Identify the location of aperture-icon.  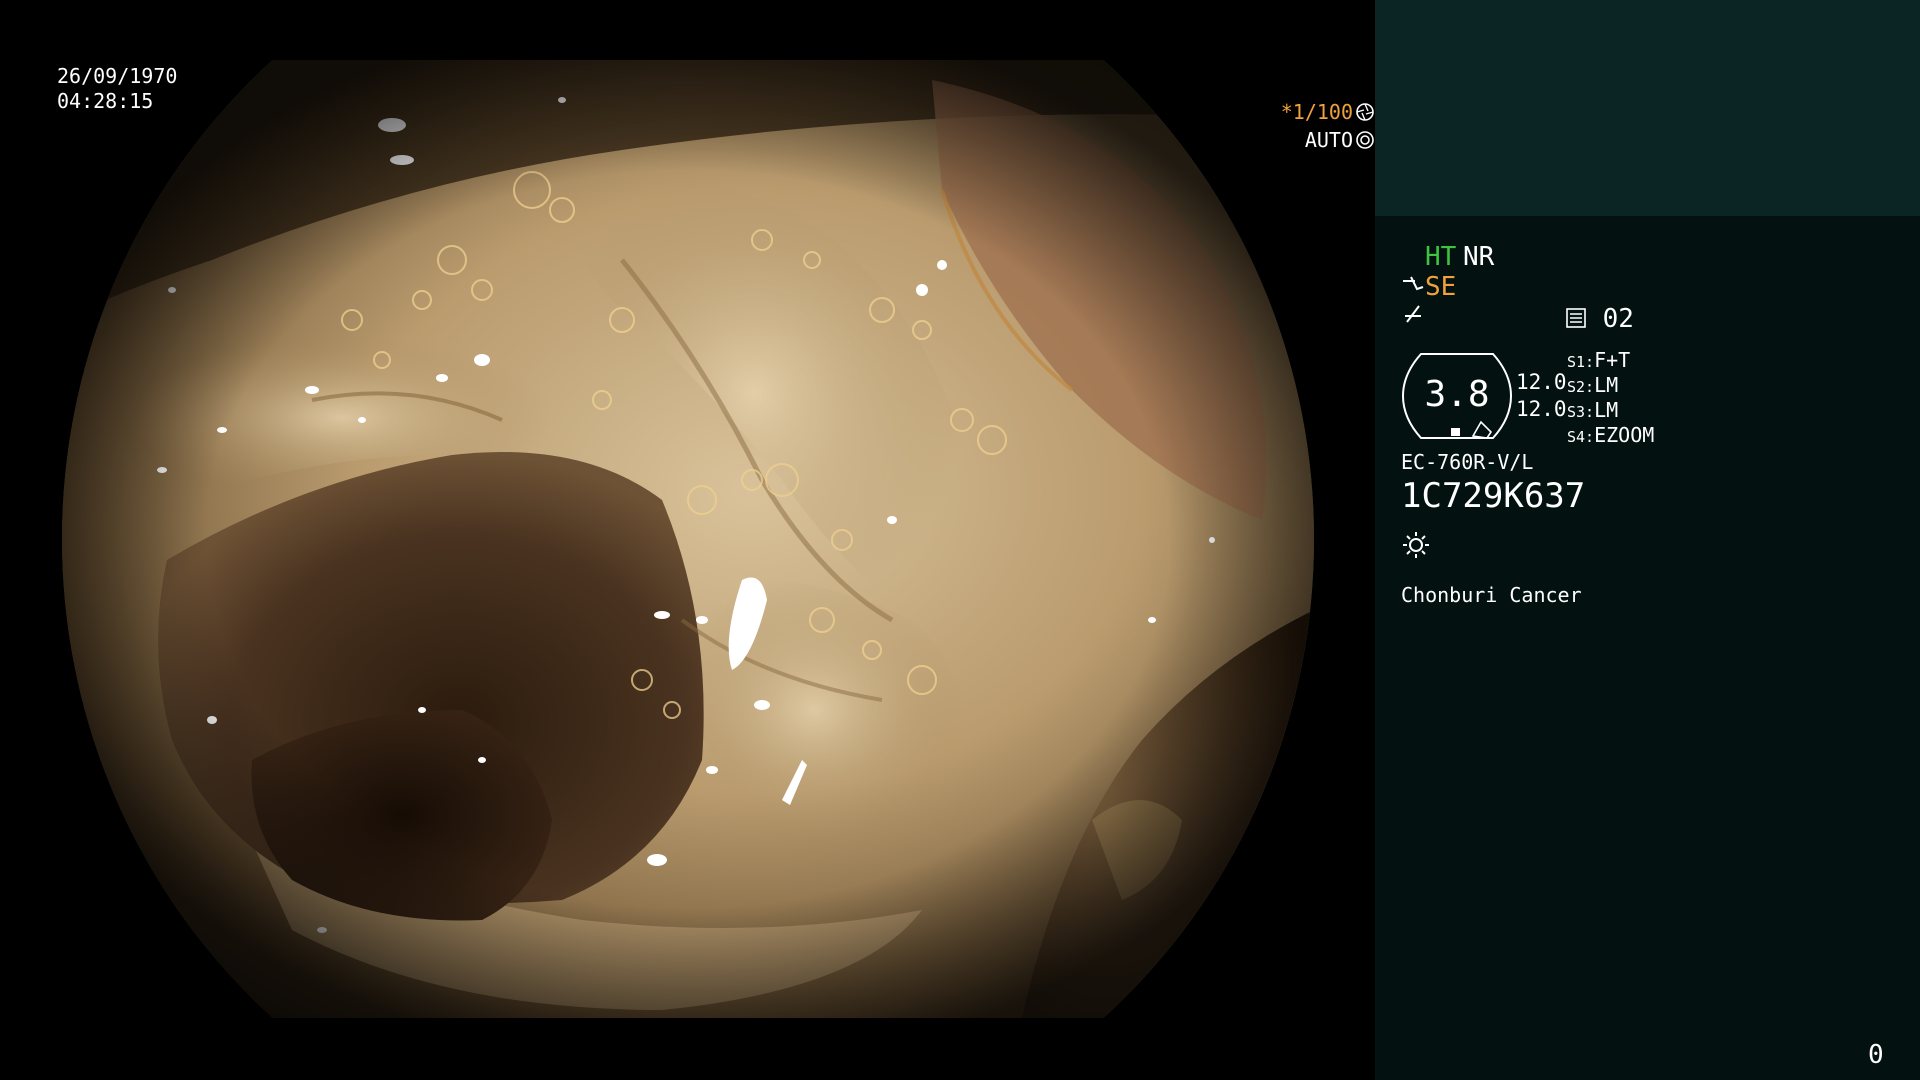
(1365, 112).